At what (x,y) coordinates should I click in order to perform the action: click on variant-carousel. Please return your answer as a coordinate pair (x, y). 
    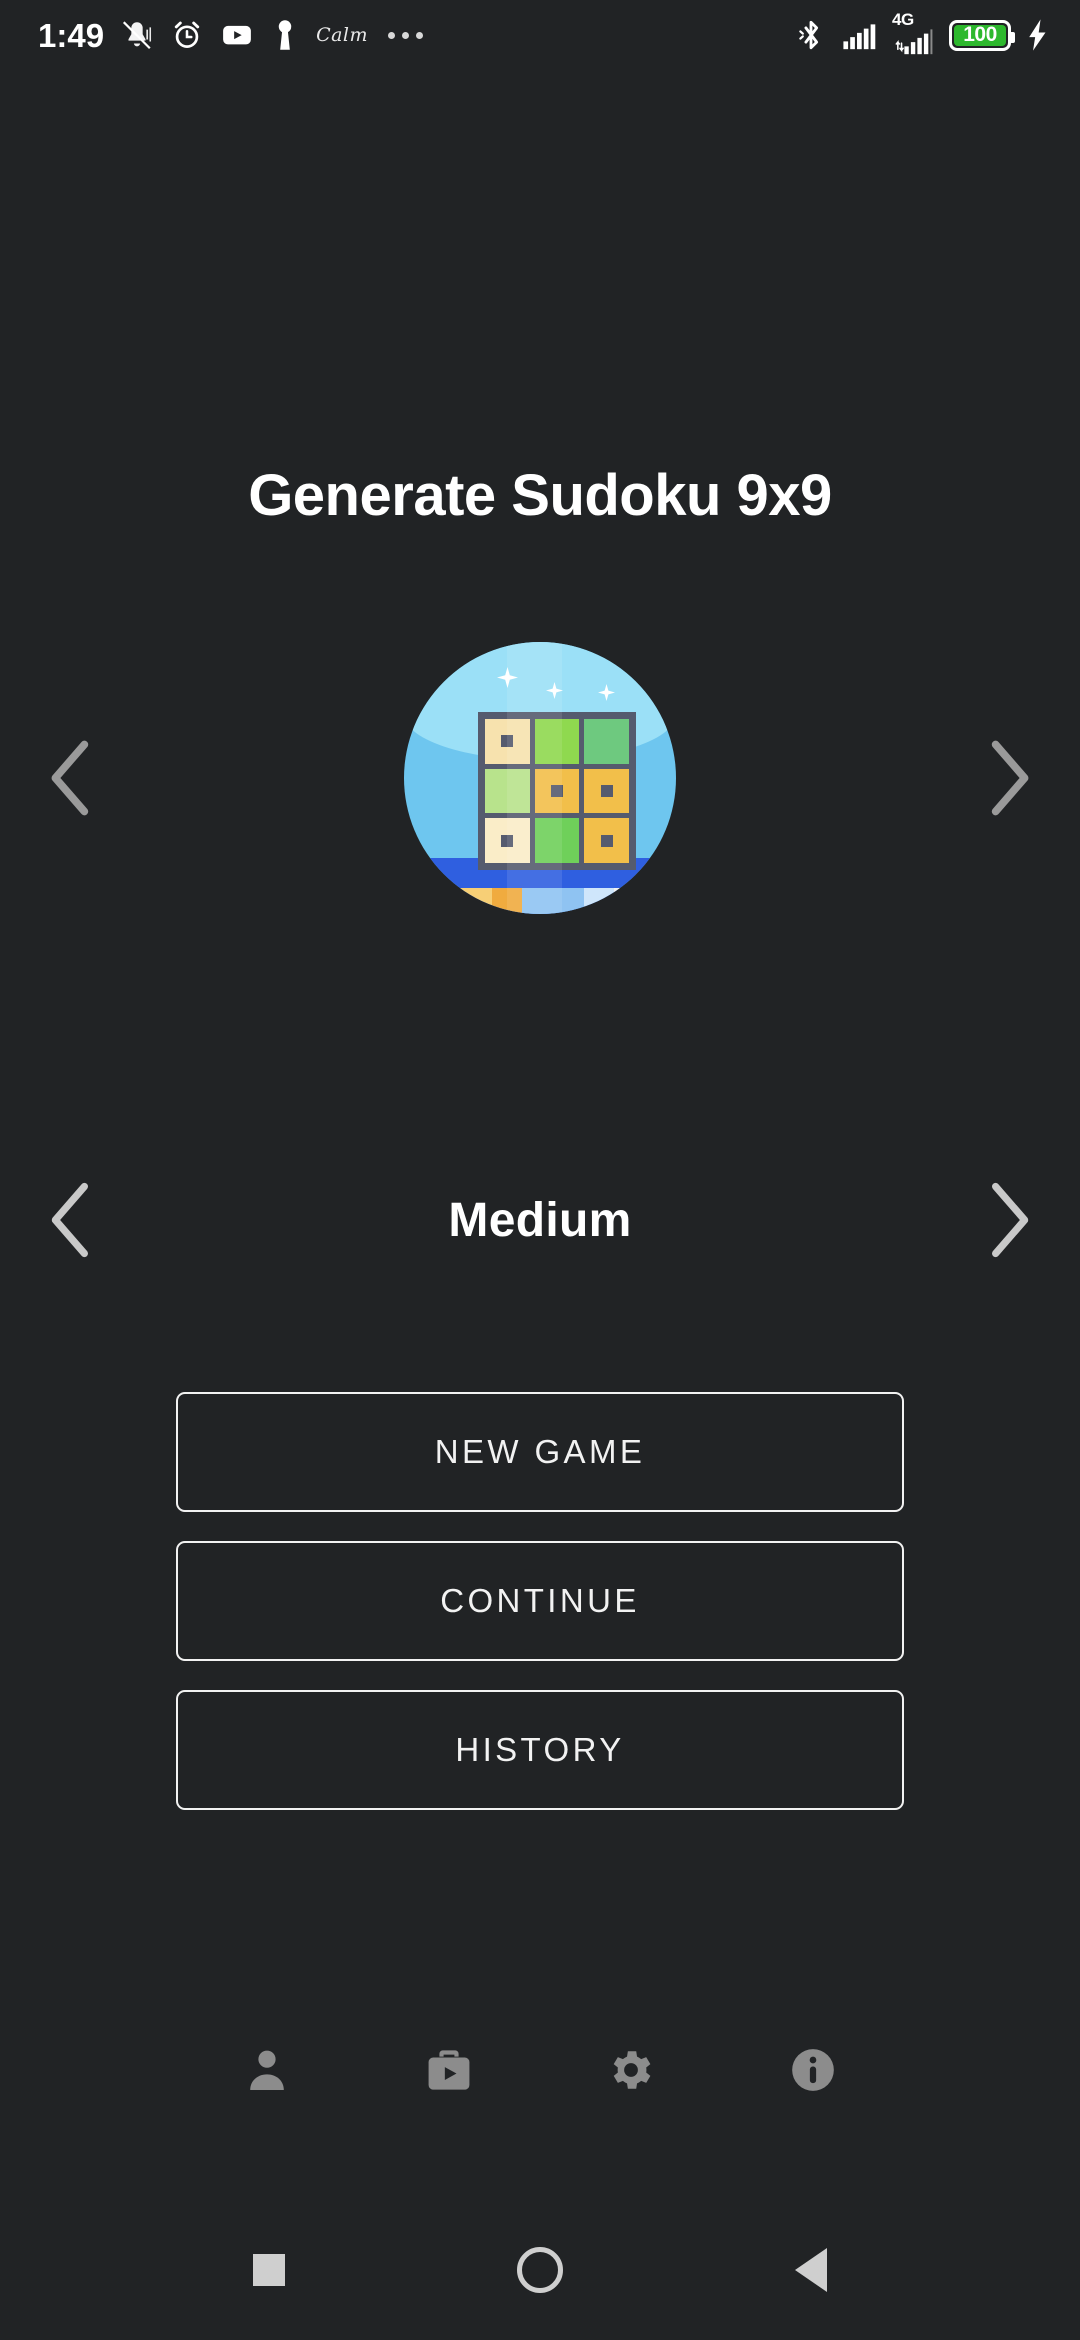
    Looking at the image, I should click on (540, 778).